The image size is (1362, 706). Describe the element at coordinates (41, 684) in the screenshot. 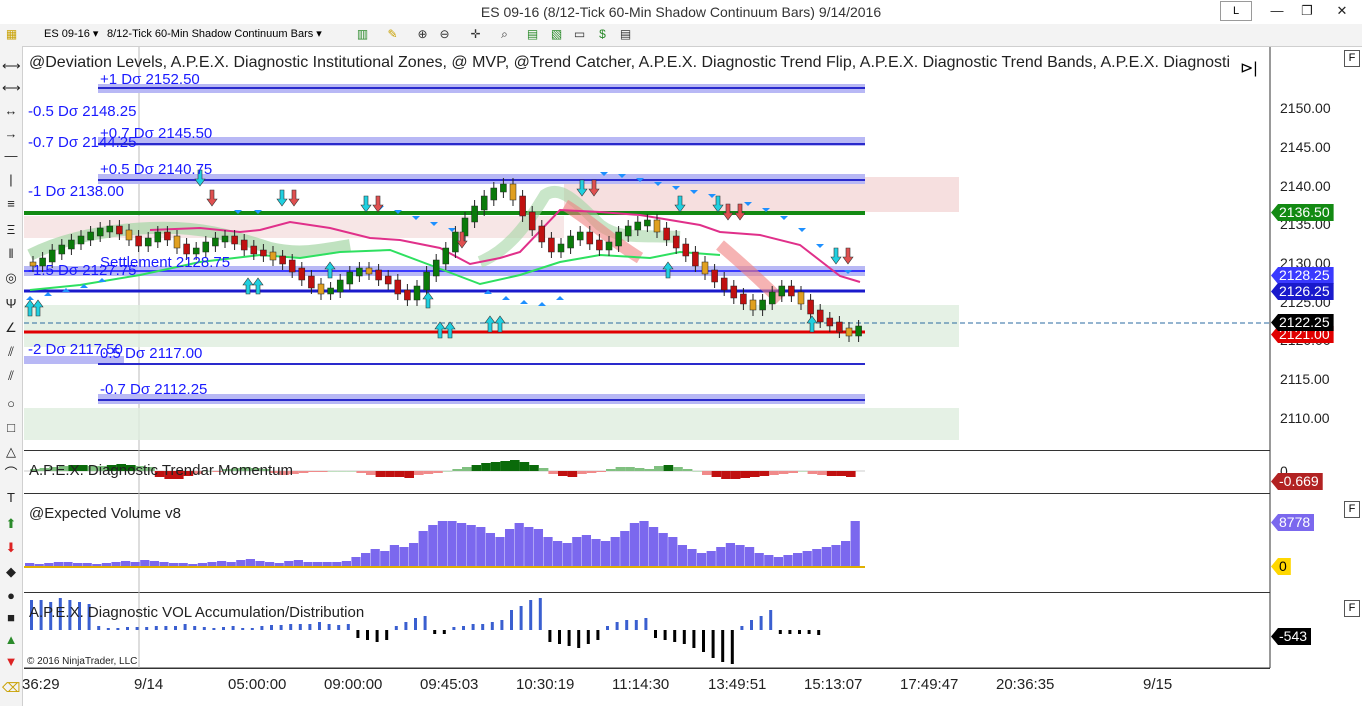

I see `x-tick: 36:29` at that location.